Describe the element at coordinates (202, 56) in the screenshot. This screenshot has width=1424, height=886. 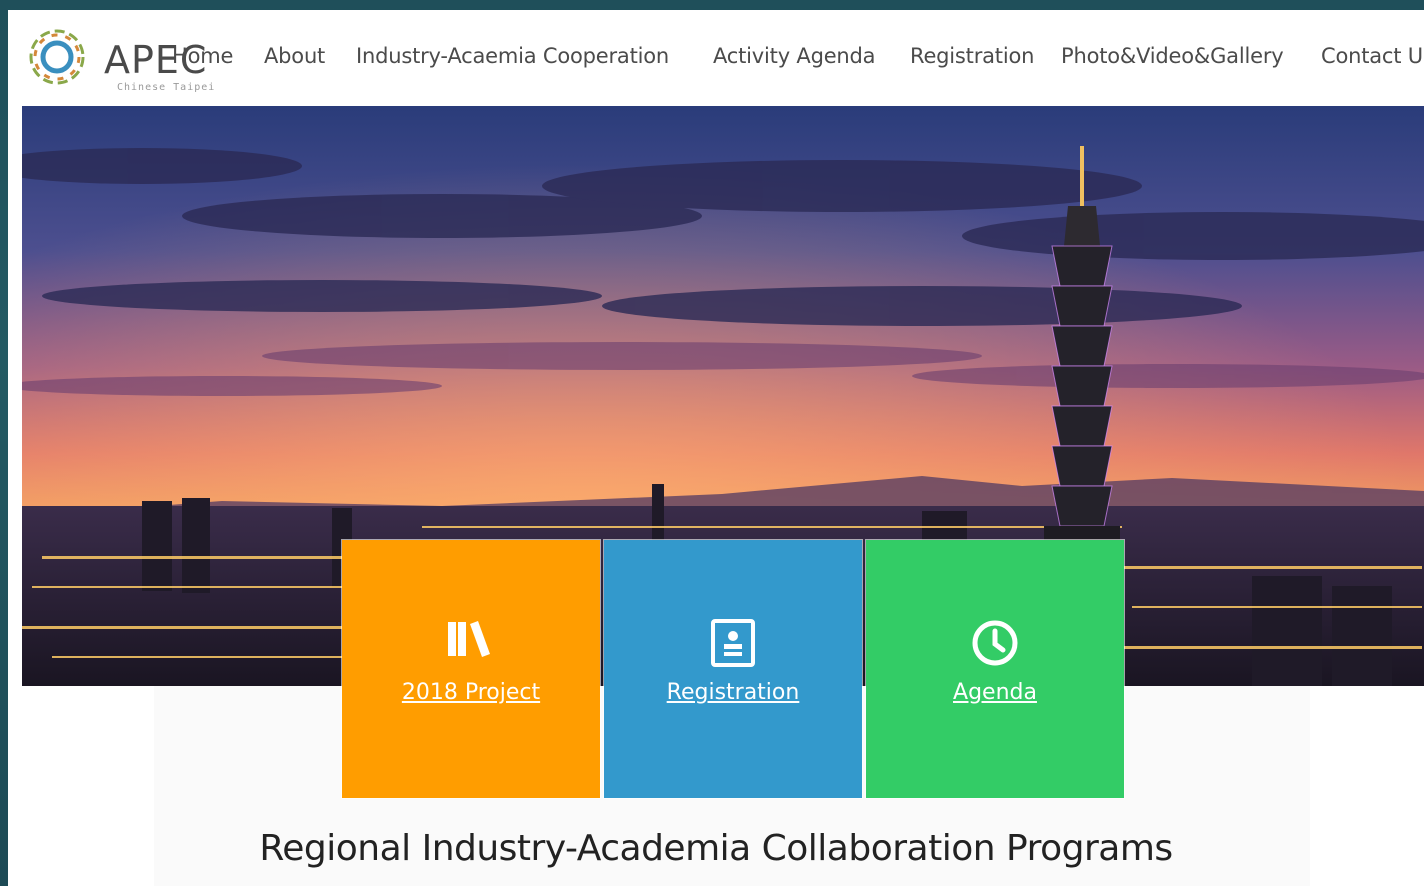
I see `nav-home: Home` at that location.